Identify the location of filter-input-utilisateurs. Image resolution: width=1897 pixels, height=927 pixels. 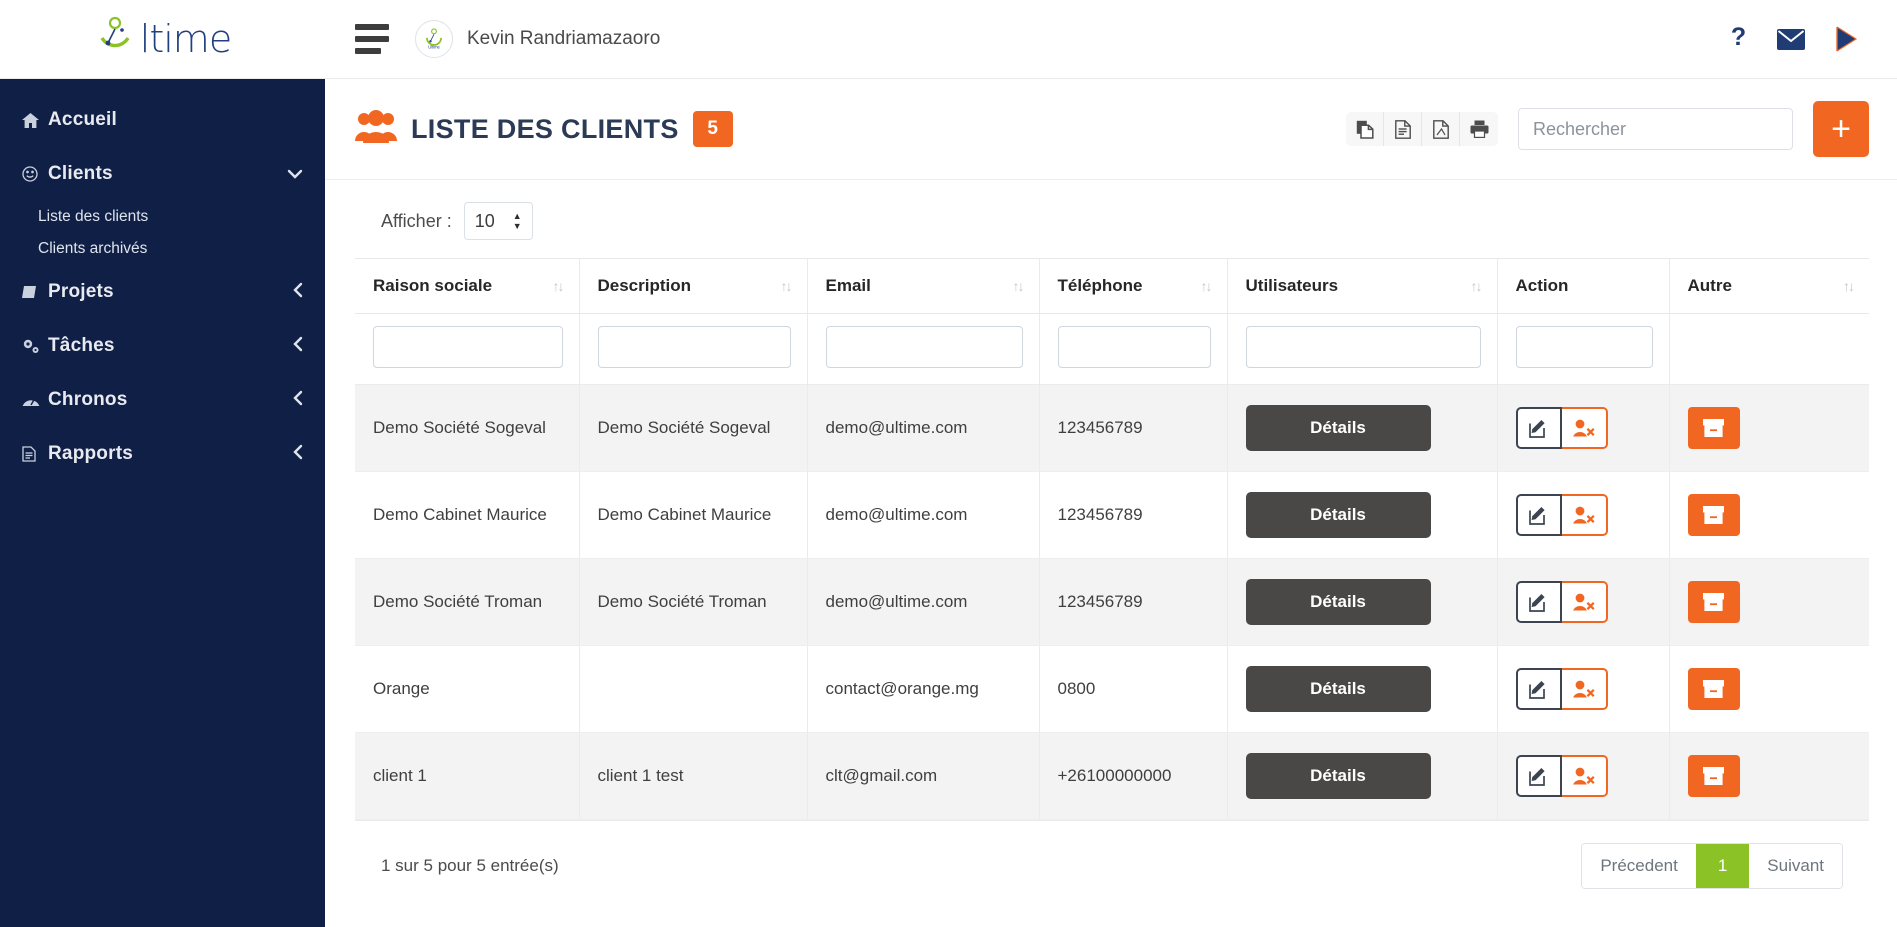
(1363, 347).